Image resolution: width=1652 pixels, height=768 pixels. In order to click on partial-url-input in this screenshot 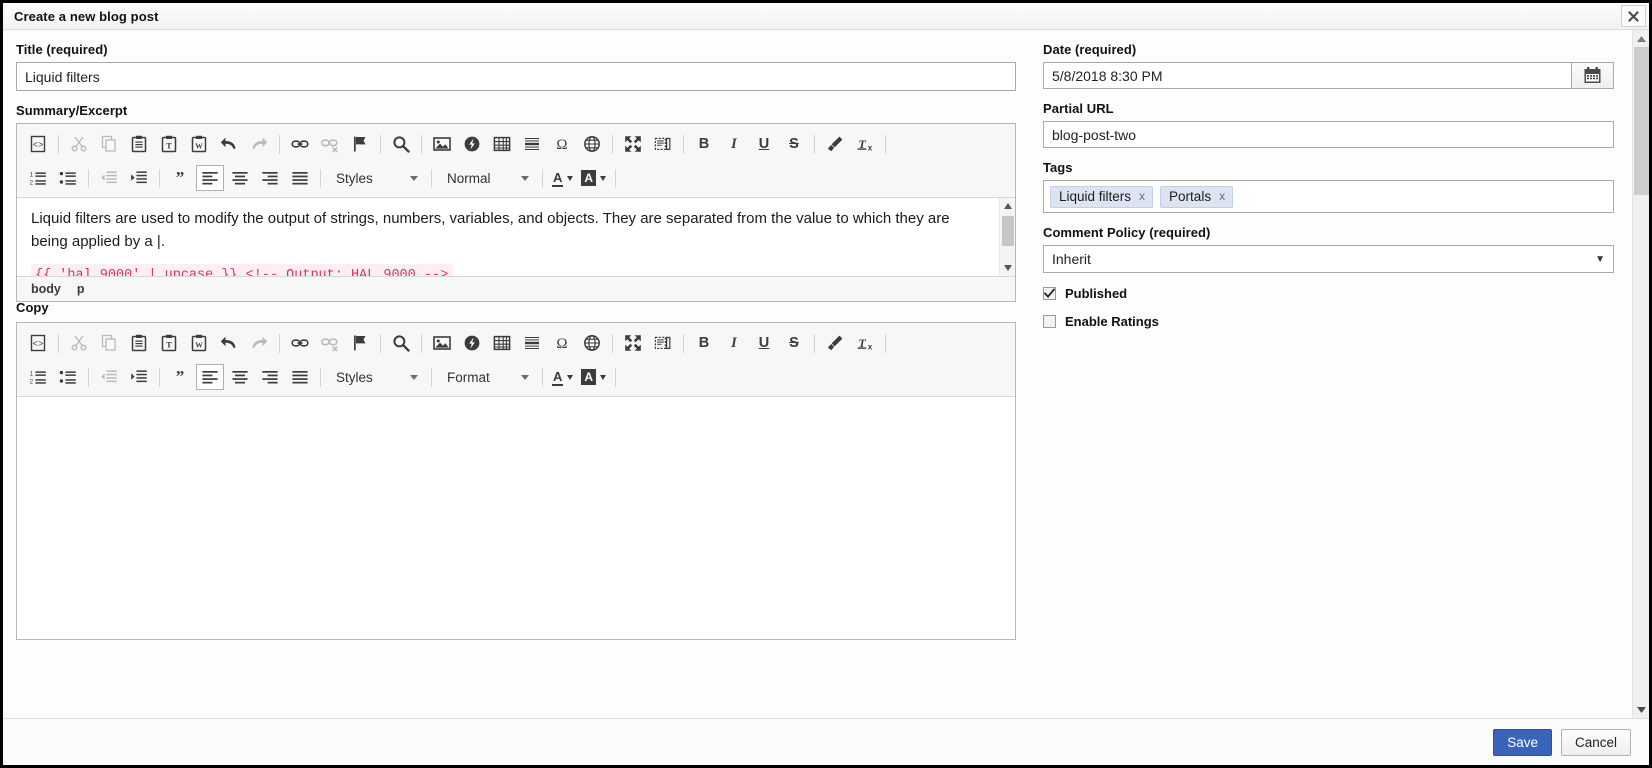, I will do `click(1328, 134)`.